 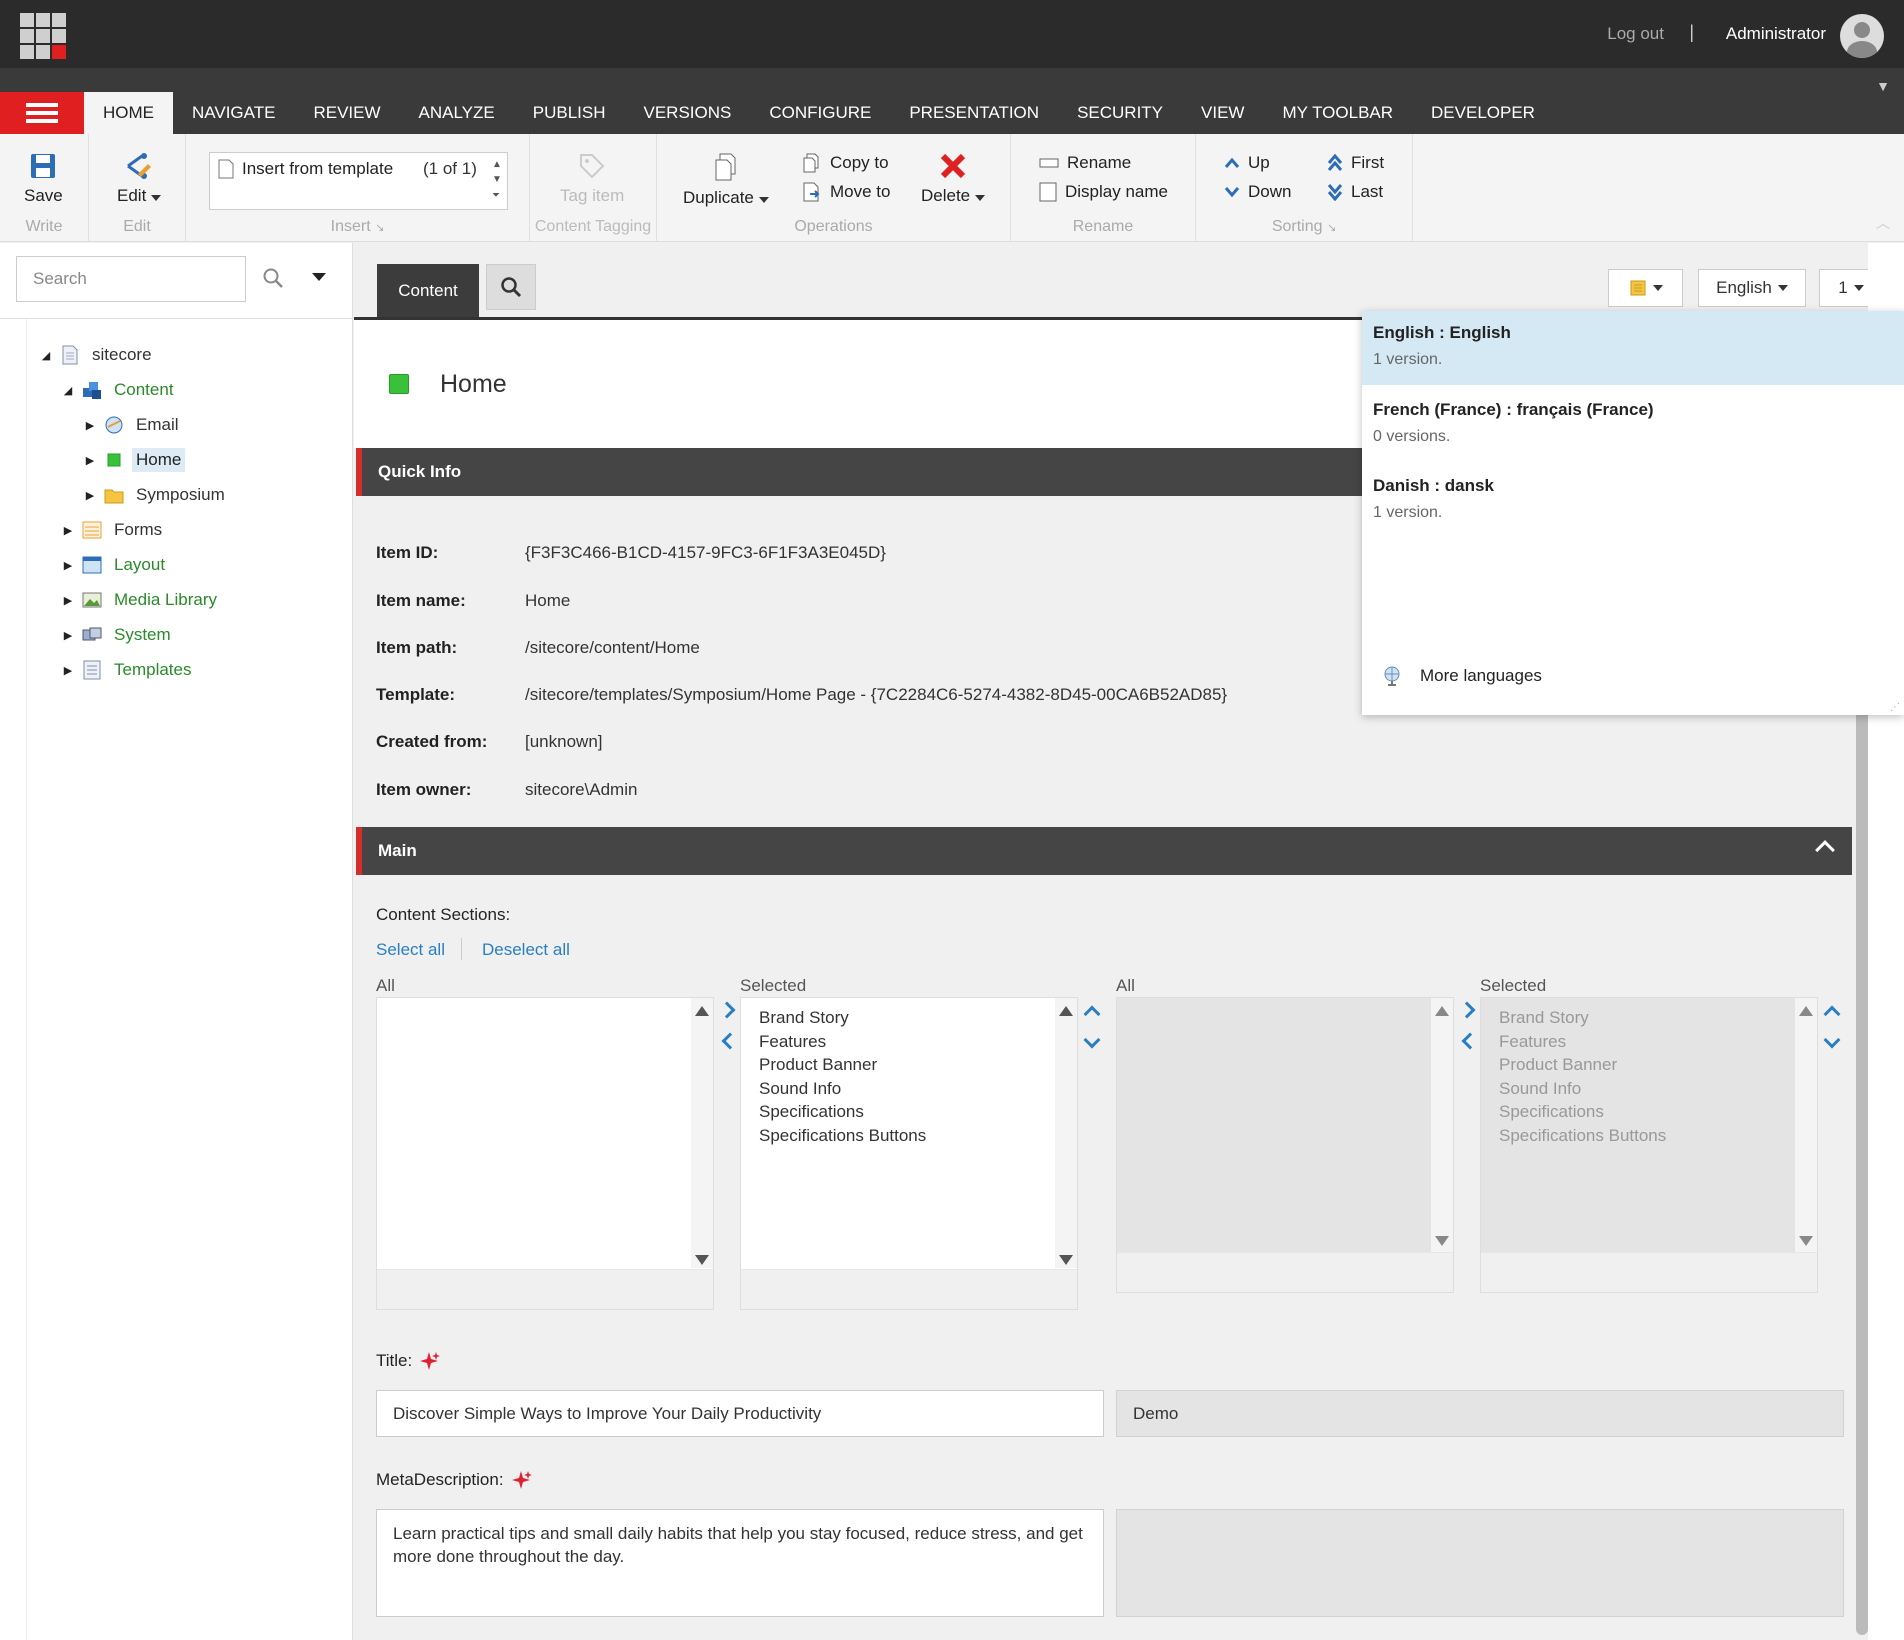 What do you see at coordinates (845, 163) in the screenshot?
I see `copy-to-button: Copy to` at bounding box center [845, 163].